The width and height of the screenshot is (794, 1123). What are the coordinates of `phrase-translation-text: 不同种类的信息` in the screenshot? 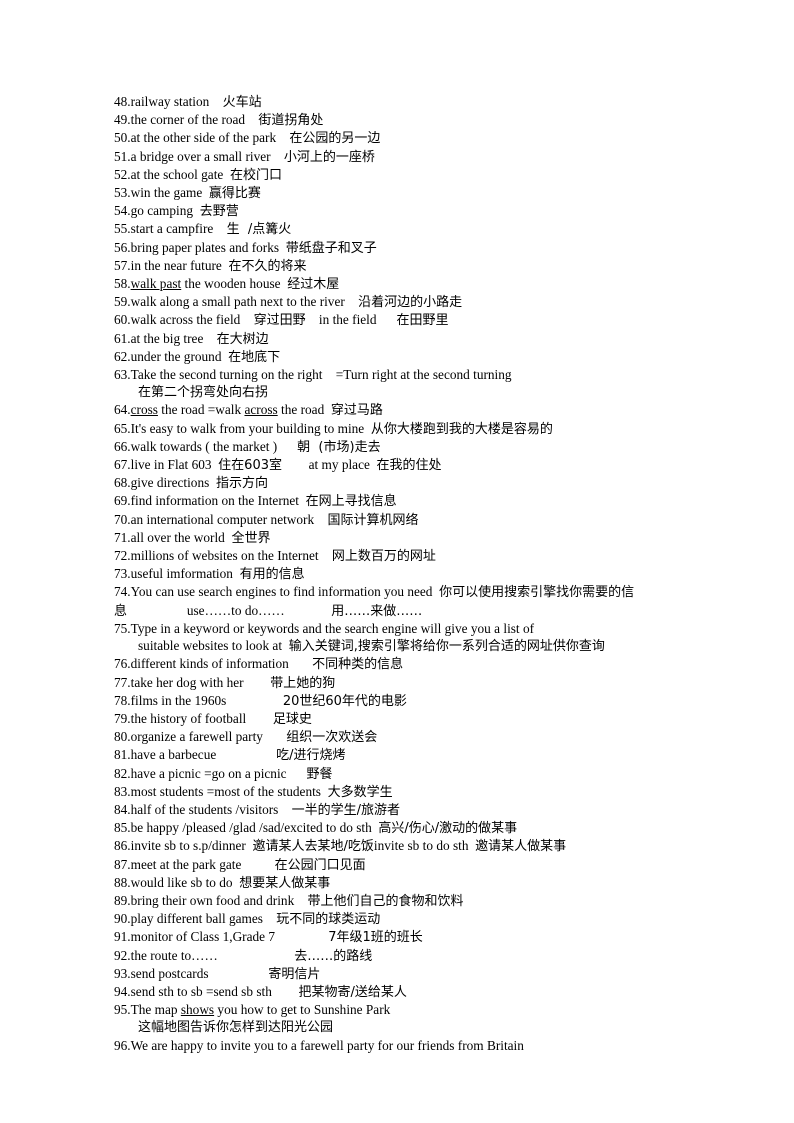 It's located at (358, 665).